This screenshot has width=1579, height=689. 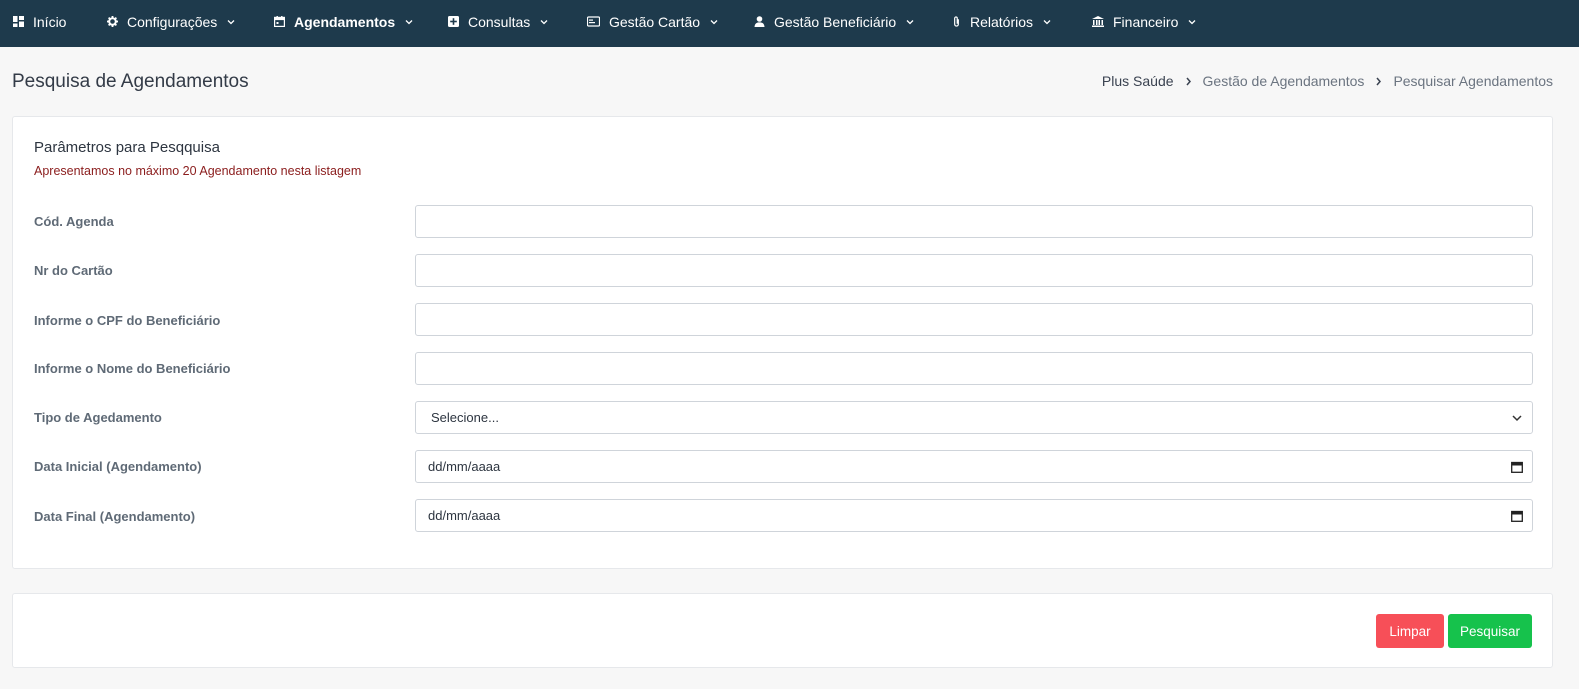 I want to click on user-icon, so click(x=759, y=21).